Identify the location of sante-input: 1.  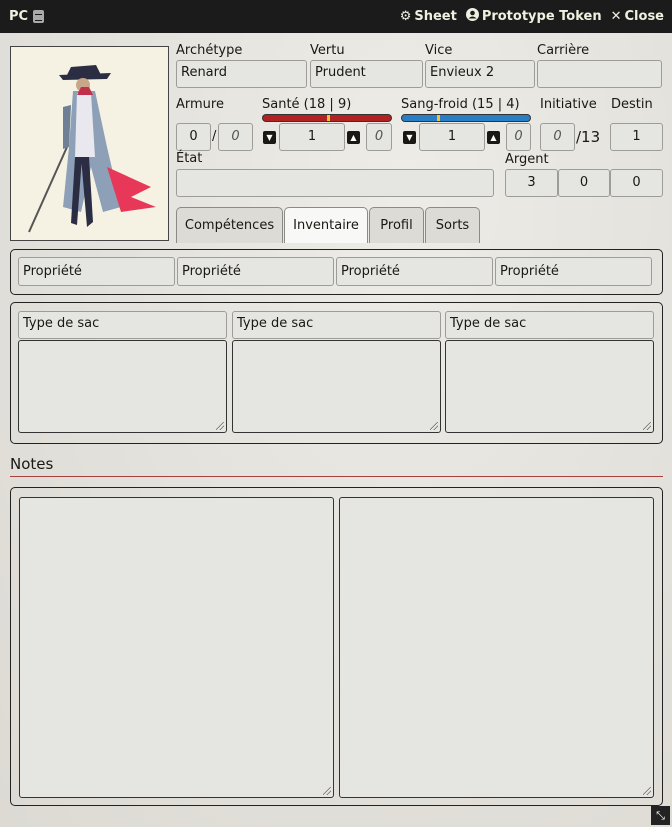
(312, 137).